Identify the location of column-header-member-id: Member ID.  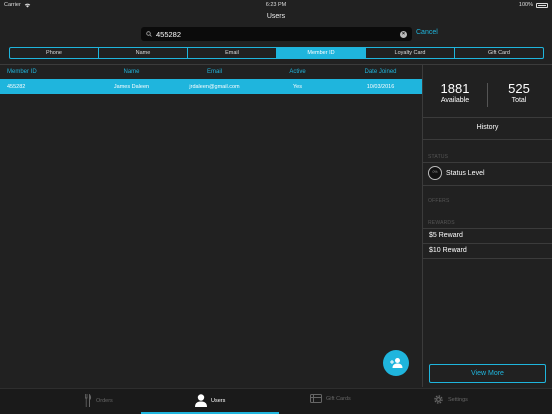
(45, 72).